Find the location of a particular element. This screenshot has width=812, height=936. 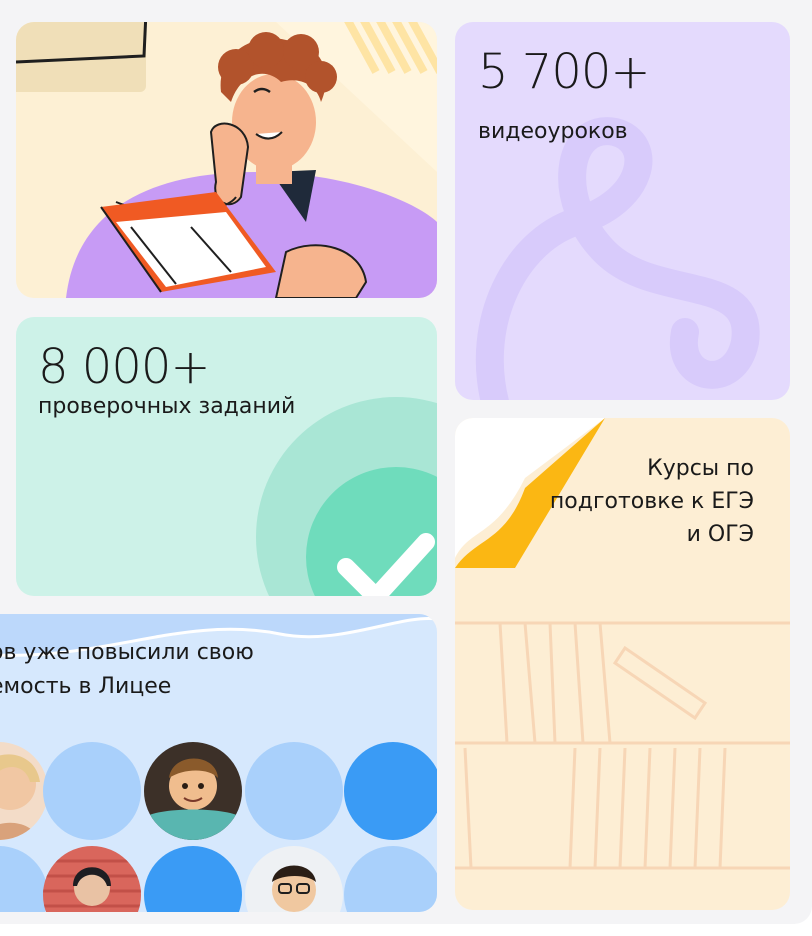

videos-count: 5 700+ is located at coordinates (564, 72).